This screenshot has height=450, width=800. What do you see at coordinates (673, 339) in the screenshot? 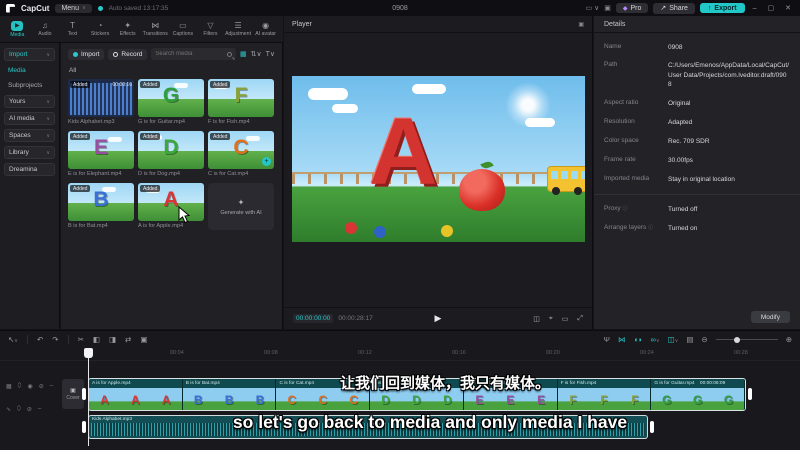
I see `preview-axis-icon: ◫∨` at bounding box center [673, 339].